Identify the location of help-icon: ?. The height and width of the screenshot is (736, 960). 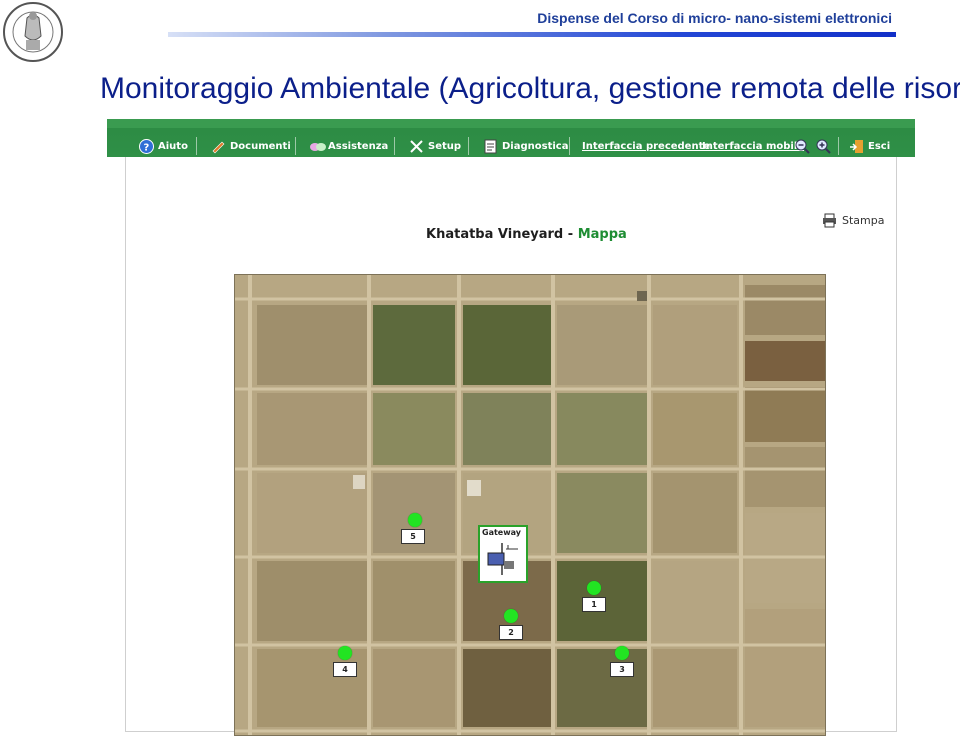
(146, 146).